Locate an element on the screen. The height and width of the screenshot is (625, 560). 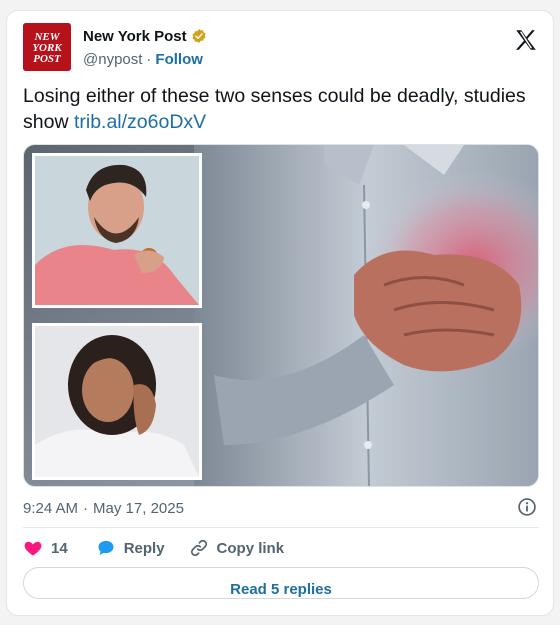
reply-button: Reply is located at coordinates (130, 548).